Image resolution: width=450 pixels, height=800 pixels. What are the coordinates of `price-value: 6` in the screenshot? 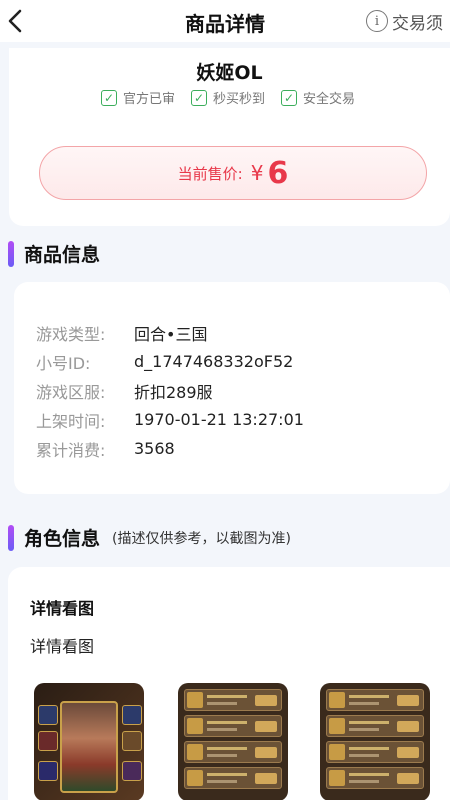 It's located at (278, 173).